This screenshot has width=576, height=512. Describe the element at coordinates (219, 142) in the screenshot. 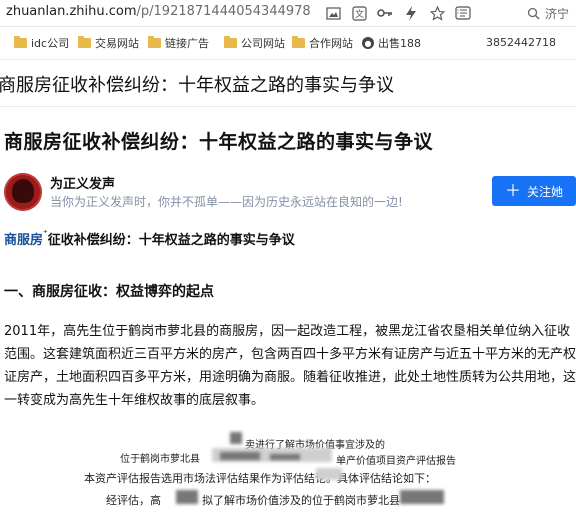

I see `article-title: 商服房征收补偿纠纷：十年权益之路的事实与争议` at that location.